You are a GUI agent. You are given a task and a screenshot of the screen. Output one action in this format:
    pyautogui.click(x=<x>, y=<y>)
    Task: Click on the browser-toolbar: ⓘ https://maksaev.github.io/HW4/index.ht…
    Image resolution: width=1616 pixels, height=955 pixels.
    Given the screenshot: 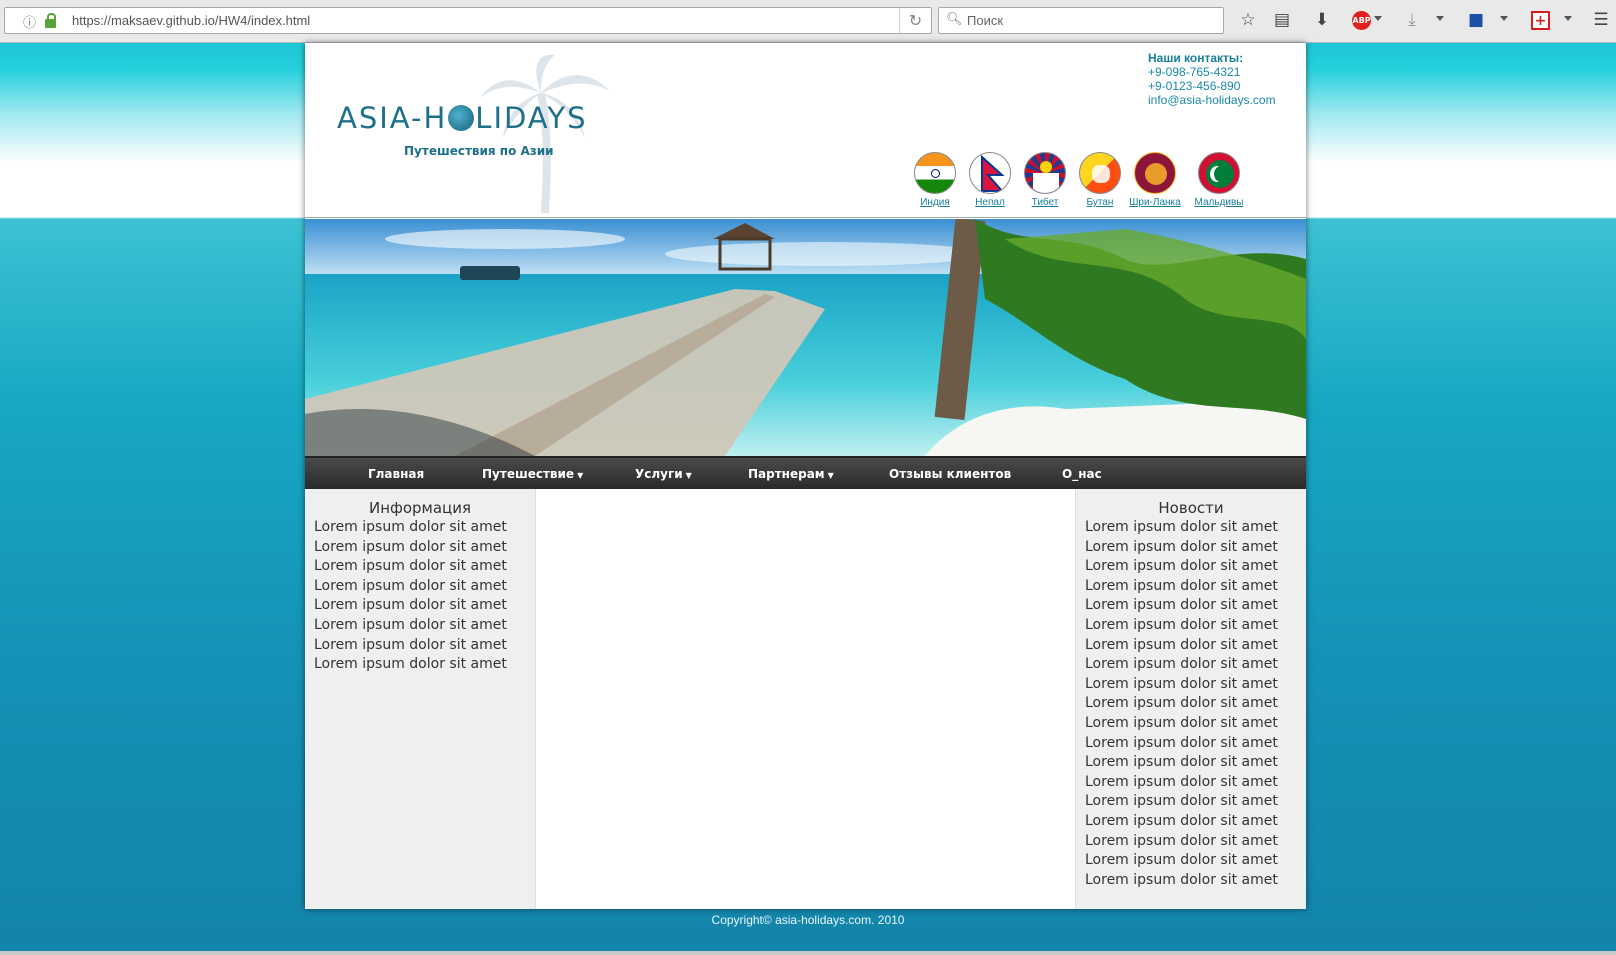 What is the action you would take?
    pyautogui.click(x=808, y=21)
    